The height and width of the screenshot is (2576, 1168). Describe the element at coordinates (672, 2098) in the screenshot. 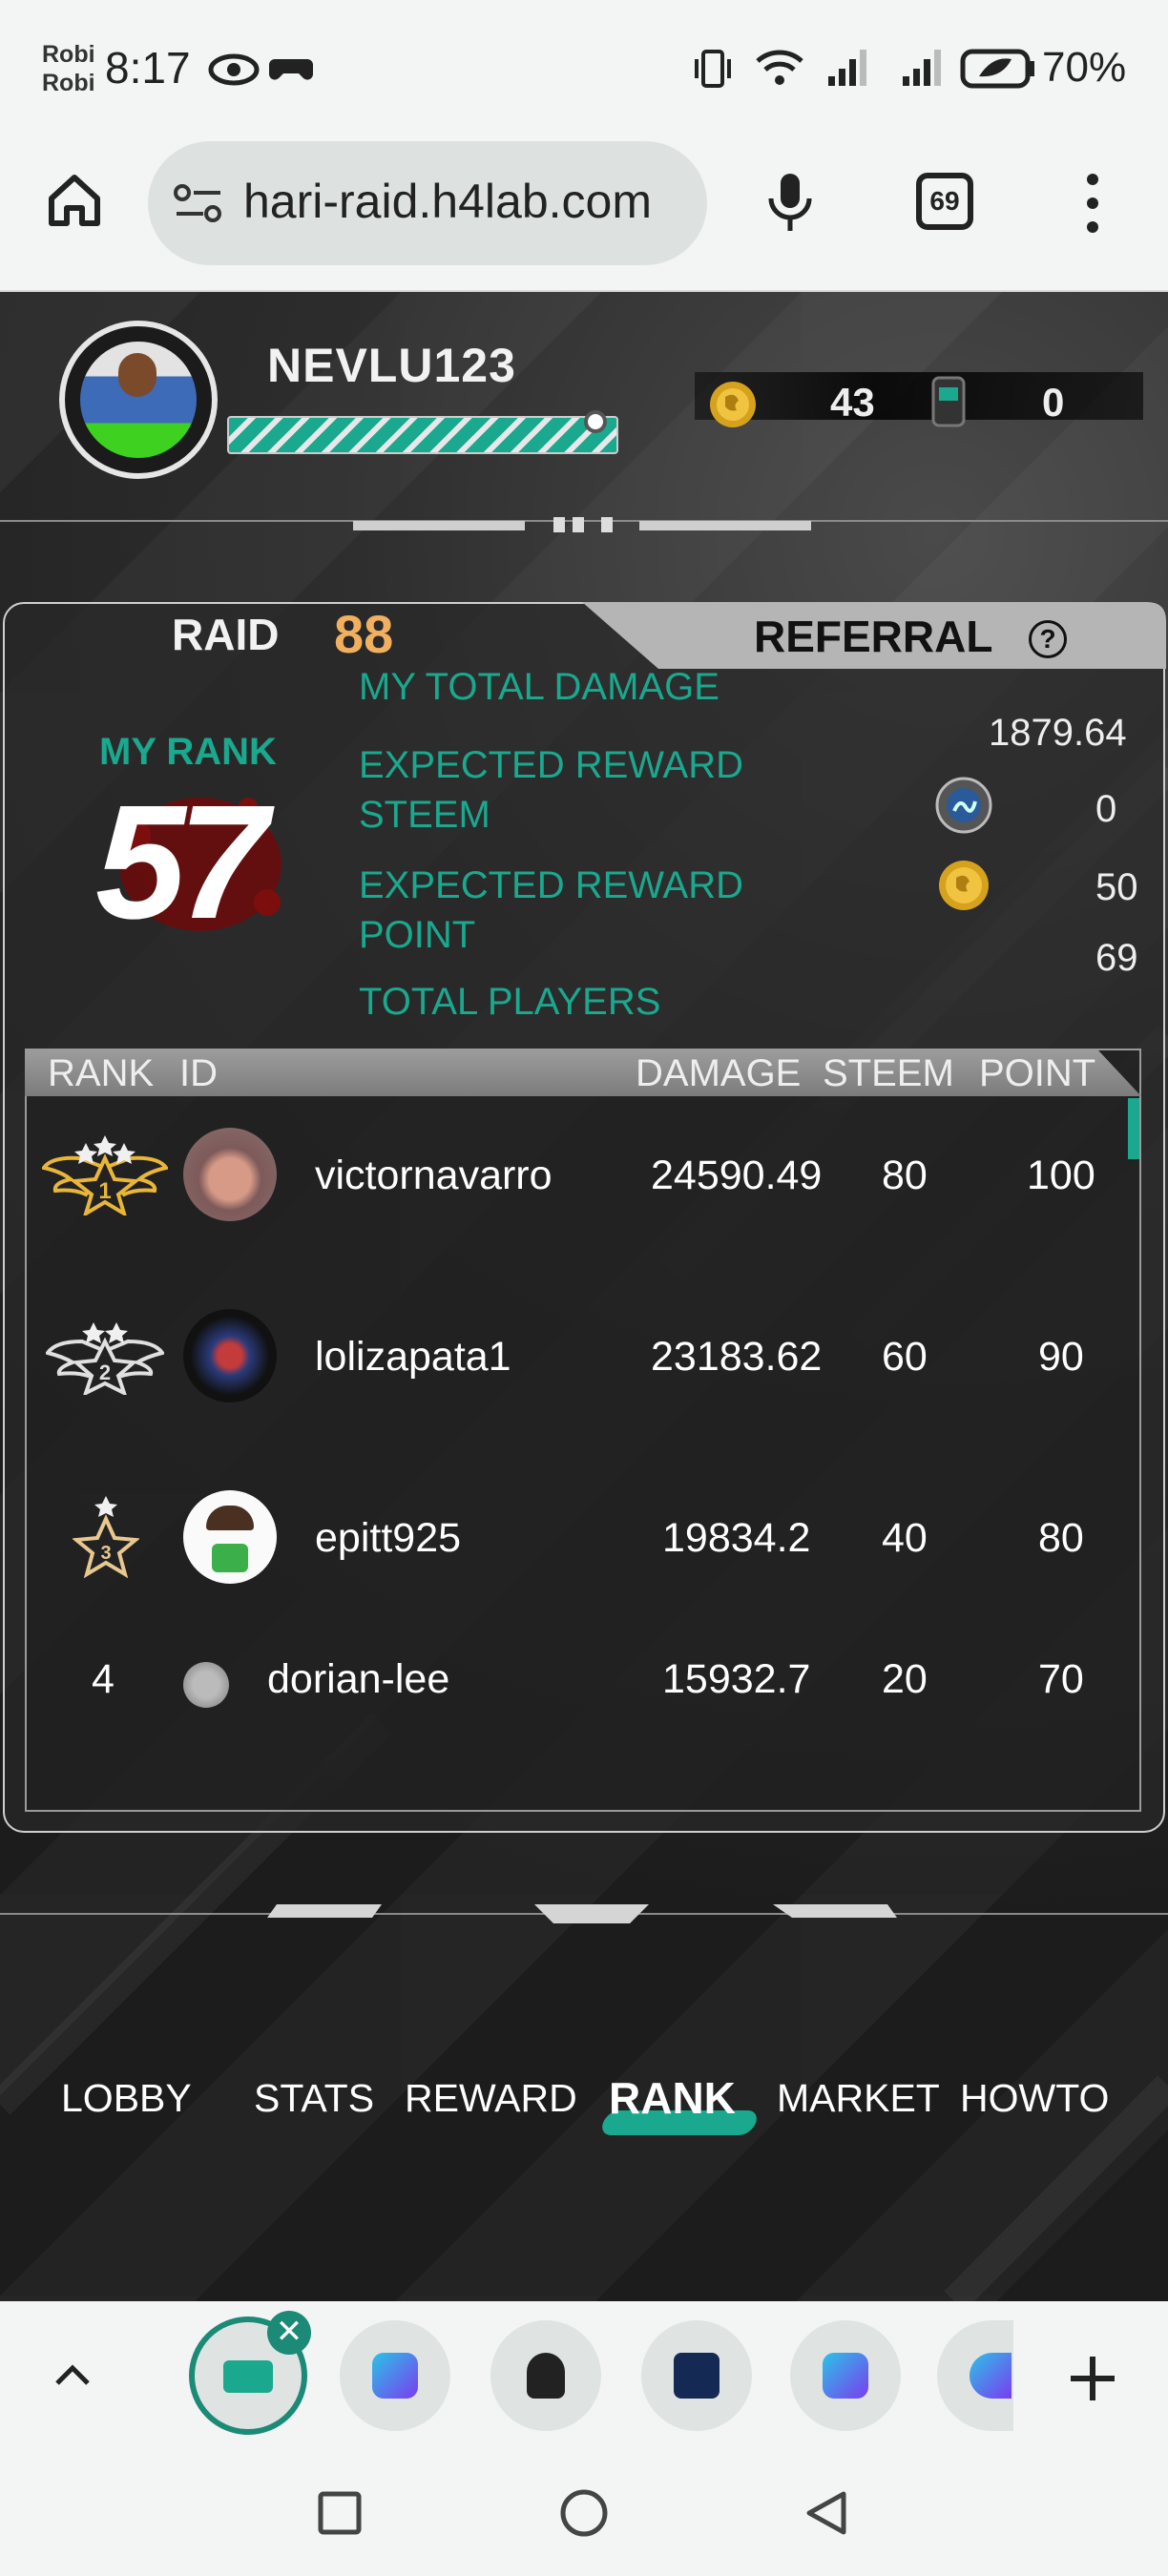

I see `tab-rank: RANK` at that location.